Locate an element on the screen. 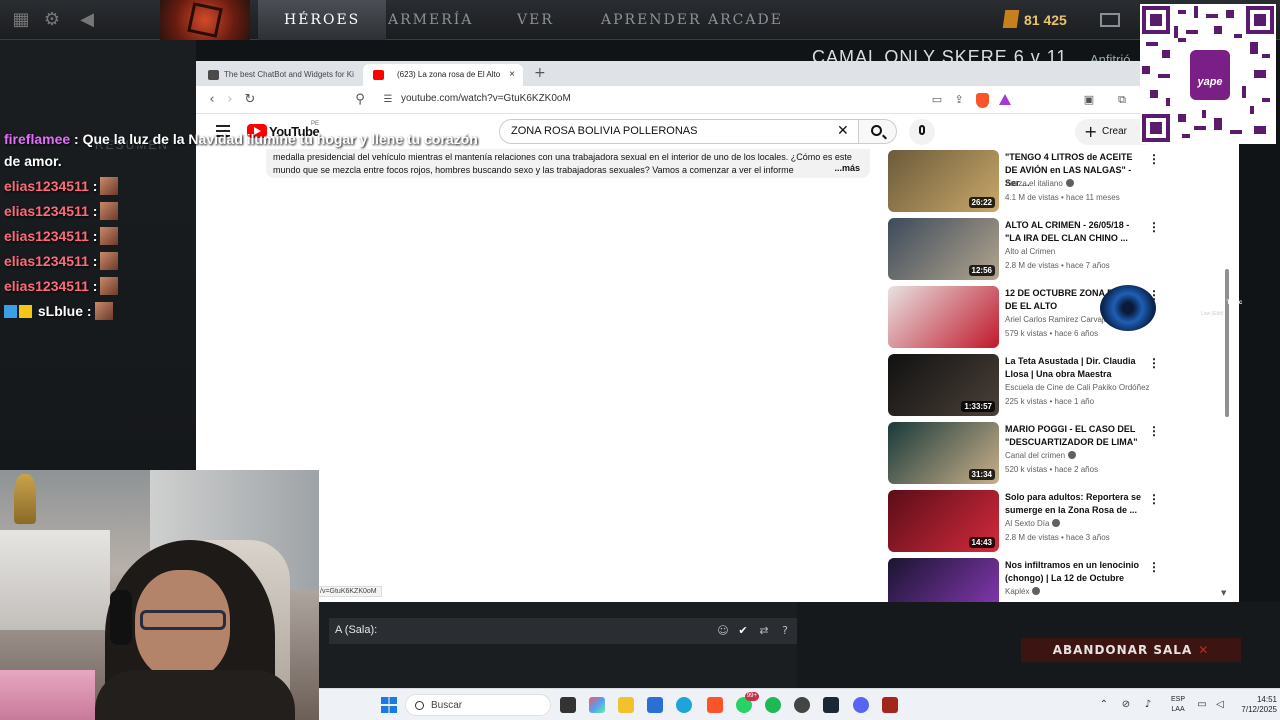 The width and height of the screenshot is (1280, 720). brave-icon is located at coordinates (715, 705).